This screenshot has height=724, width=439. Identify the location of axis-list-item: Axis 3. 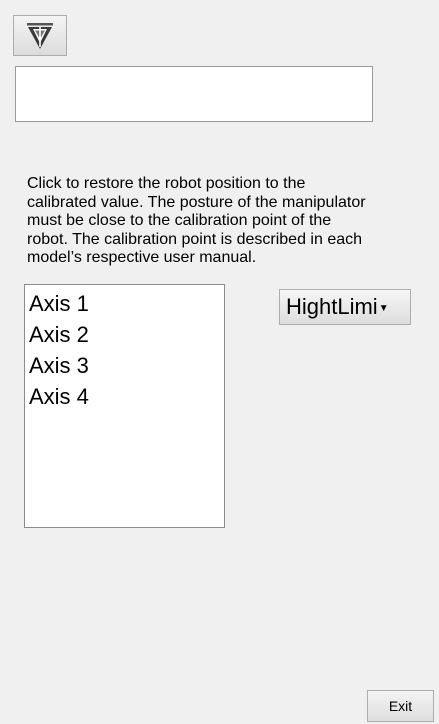
(126, 365).